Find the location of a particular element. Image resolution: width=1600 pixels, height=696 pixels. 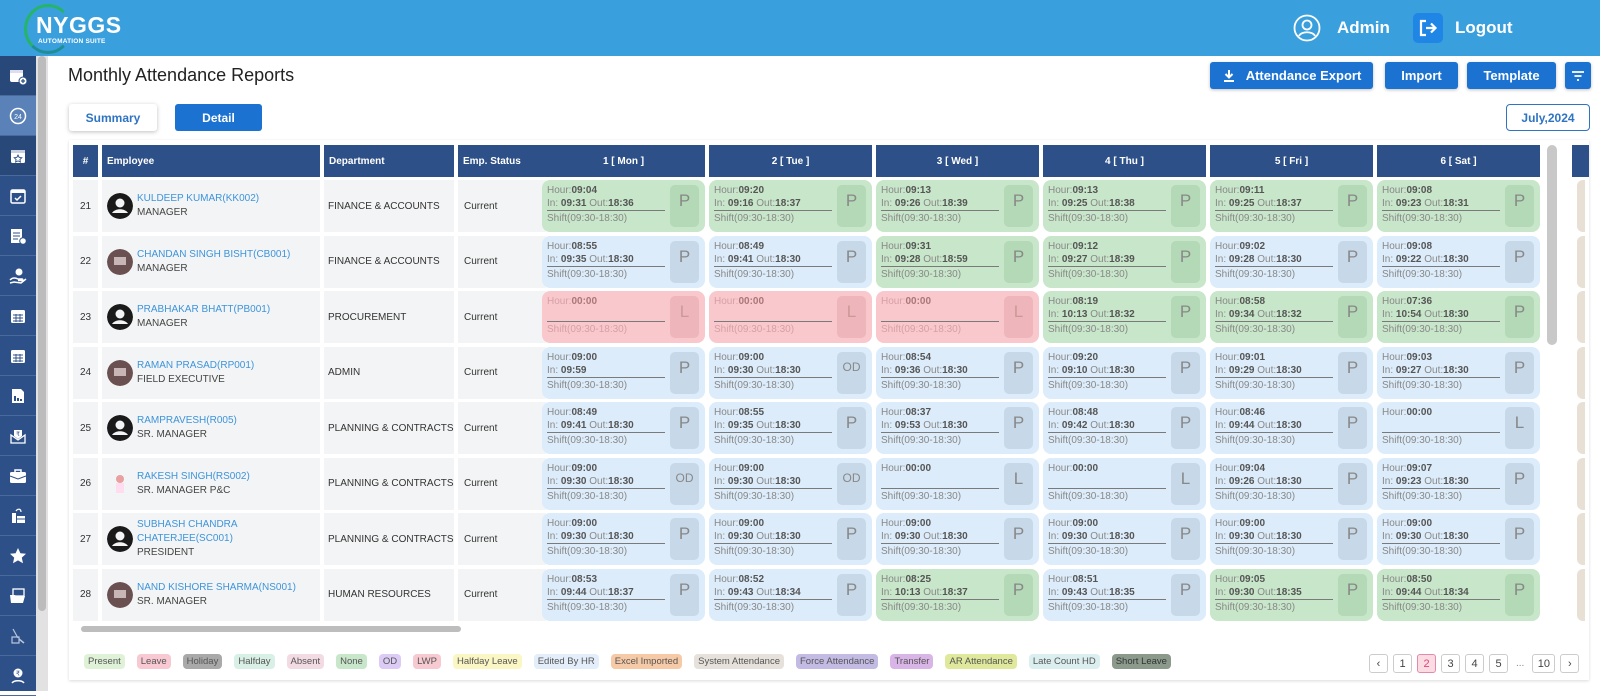

sidebar-item-salary: ₹ is located at coordinates (18, 436).